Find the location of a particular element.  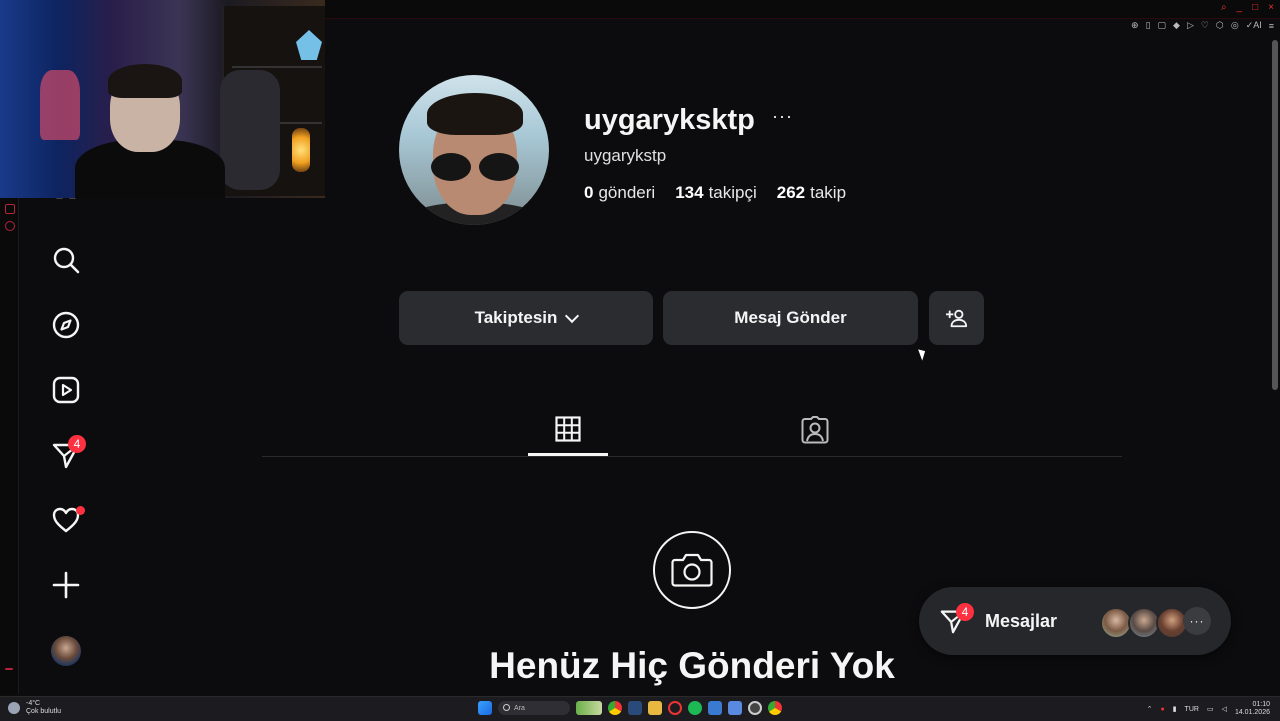

stat-followers: 134 takipçi is located at coordinates (716, 193).